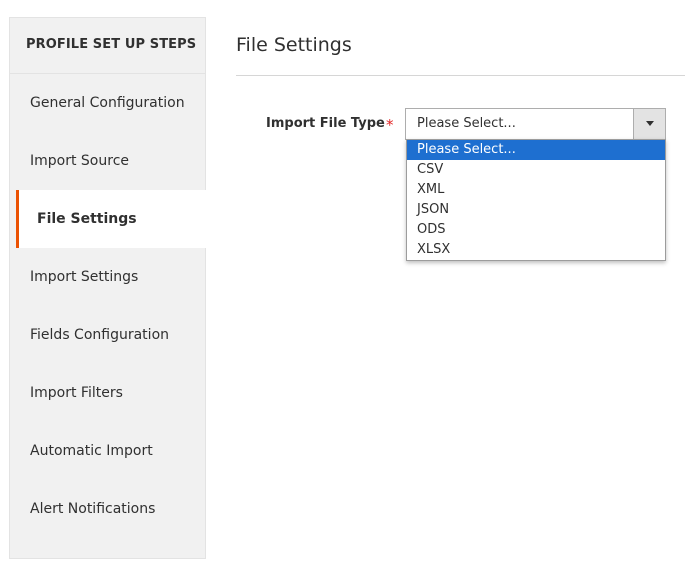  I want to click on sidebar-item-fields-configuration: Fields Configuration, so click(107, 335).